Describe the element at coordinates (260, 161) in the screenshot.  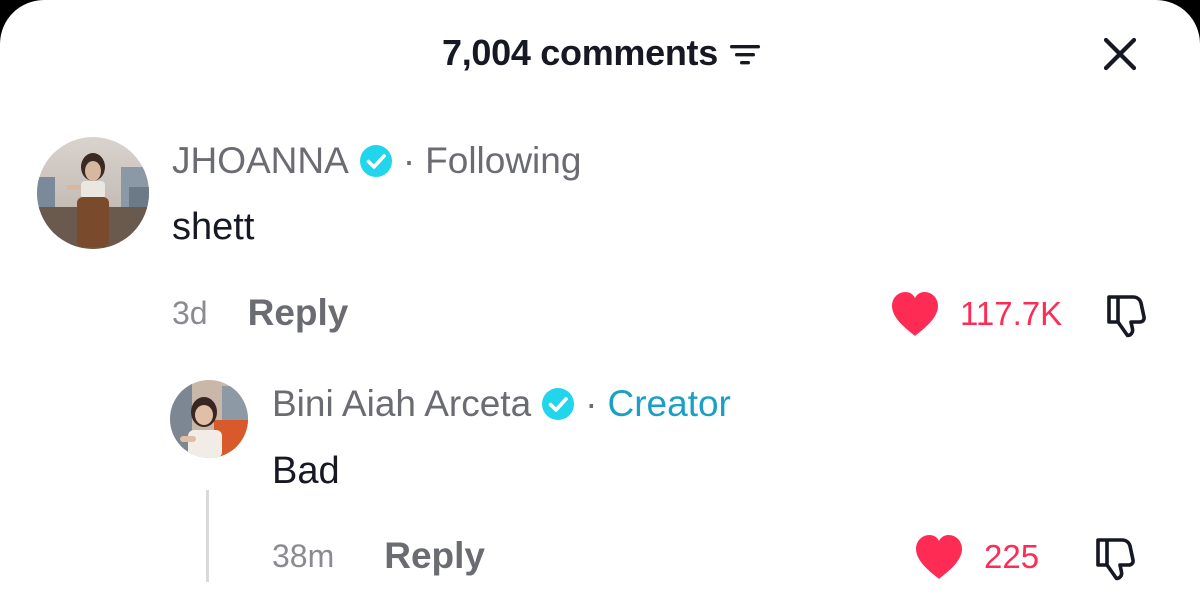
I see `comment-1-username: JHOANNA` at that location.